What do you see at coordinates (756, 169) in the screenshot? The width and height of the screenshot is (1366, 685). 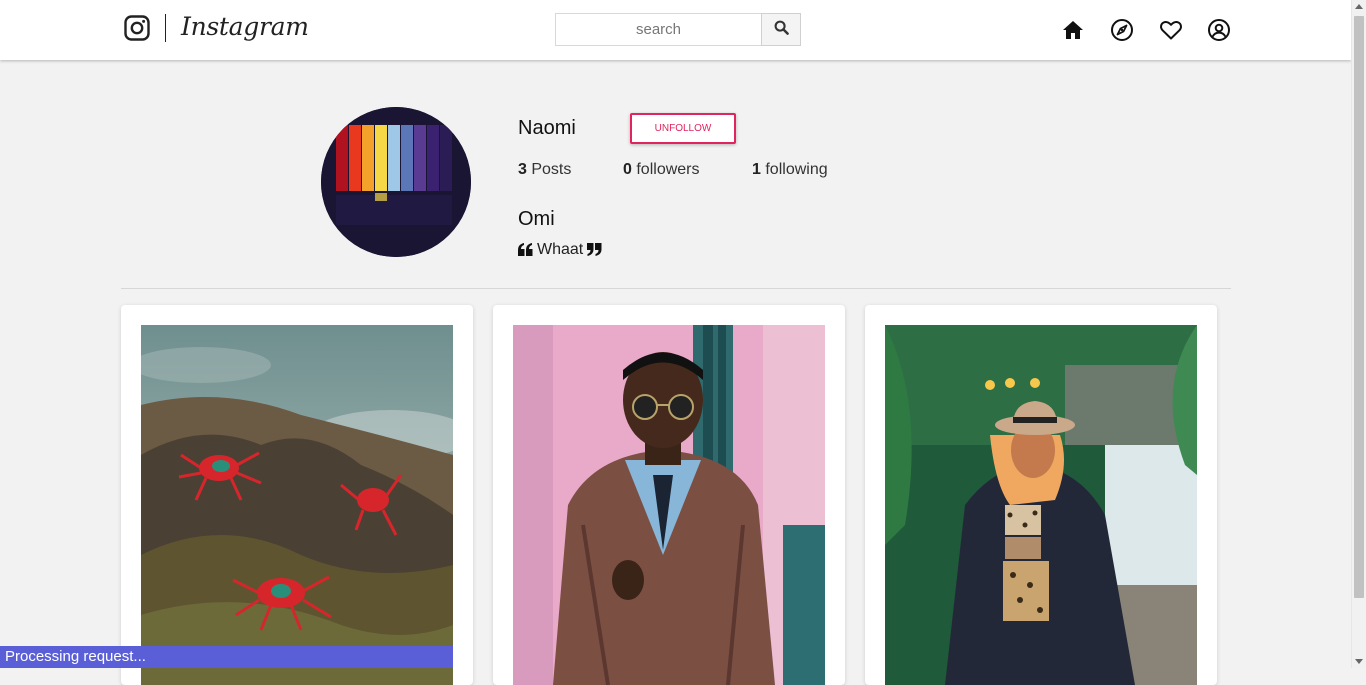 I see `following-count-value: 1` at bounding box center [756, 169].